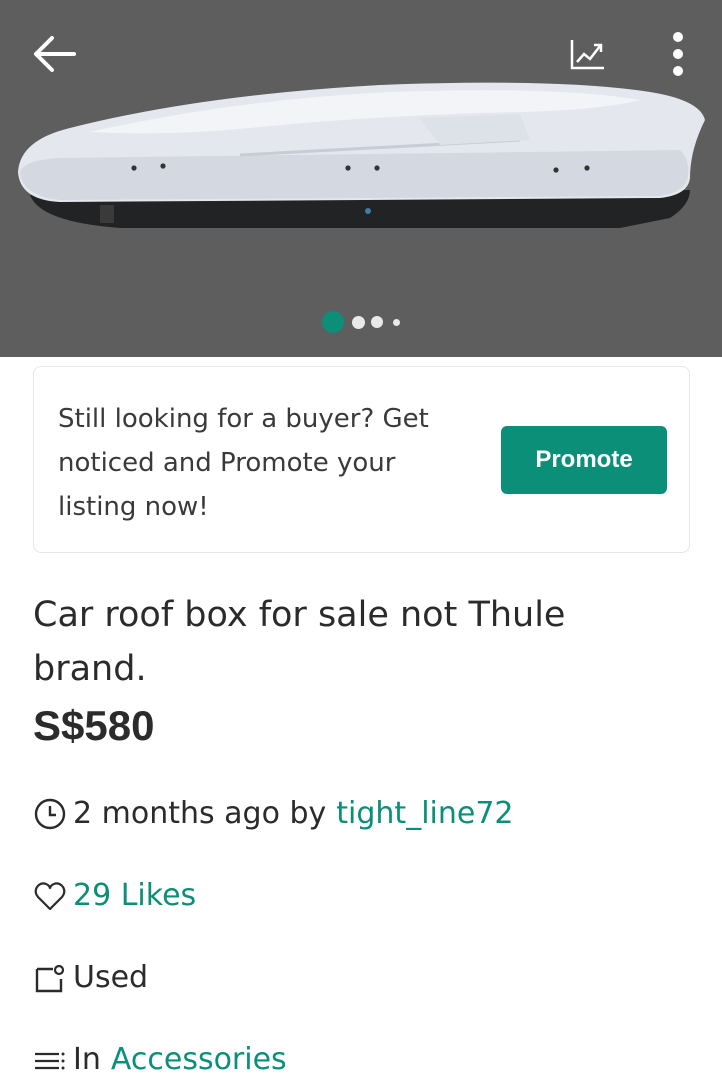 This screenshot has width=722, height=1080. I want to click on back-button, so click(54, 54).